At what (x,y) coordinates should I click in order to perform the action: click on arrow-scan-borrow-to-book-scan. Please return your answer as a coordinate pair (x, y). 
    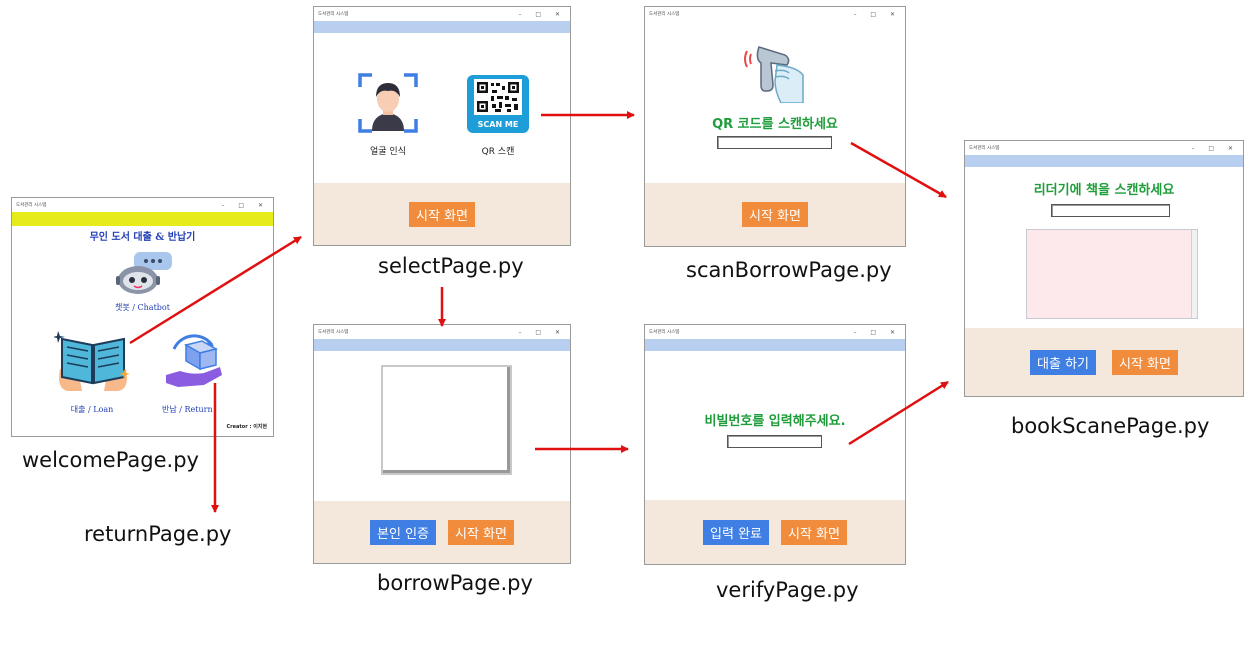
    Looking at the image, I should click on (898, 170).